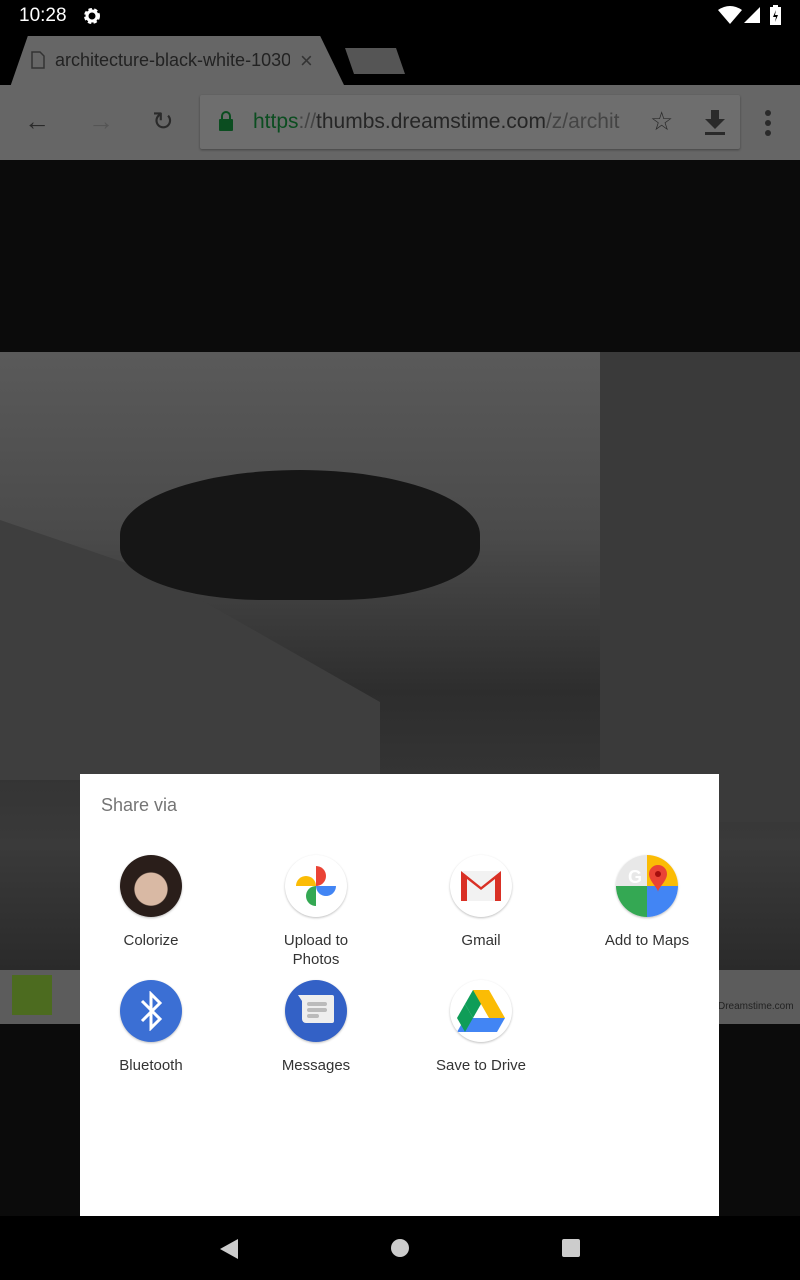 This screenshot has width=800, height=1280. What do you see at coordinates (661, 121) in the screenshot?
I see `bookmark-star-icon: ☆` at bounding box center [661, 121].